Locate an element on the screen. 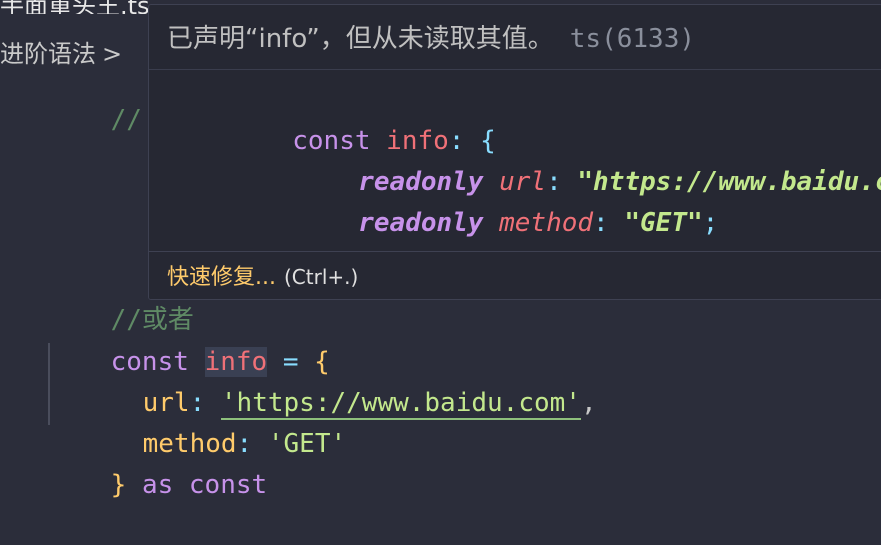 The height and width of the screenshot is (545, 881). signature-line: readonly method: "GET"; is located at coordinates (475, 200).